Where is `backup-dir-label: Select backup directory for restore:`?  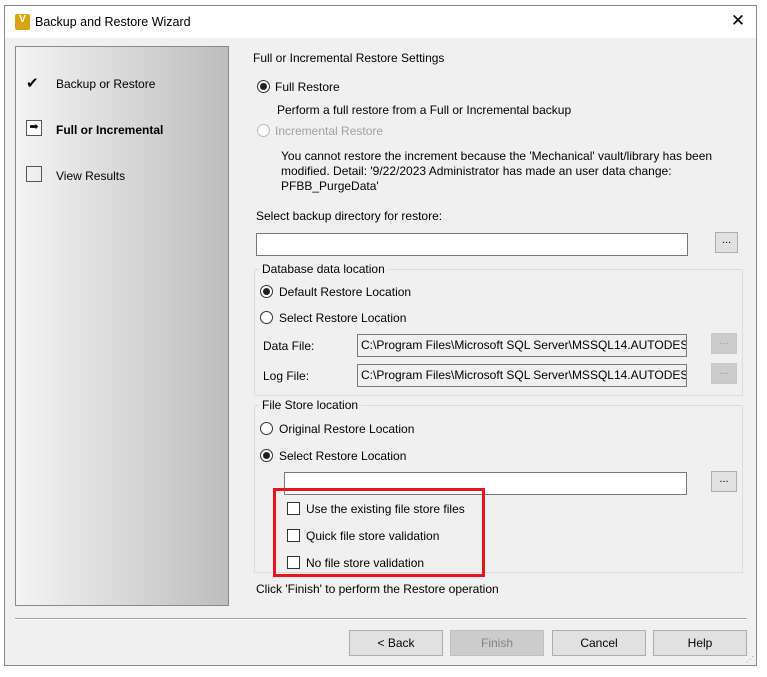
backup-dir-label: Select backup directory for restore: is located at coordinates (349, 216).